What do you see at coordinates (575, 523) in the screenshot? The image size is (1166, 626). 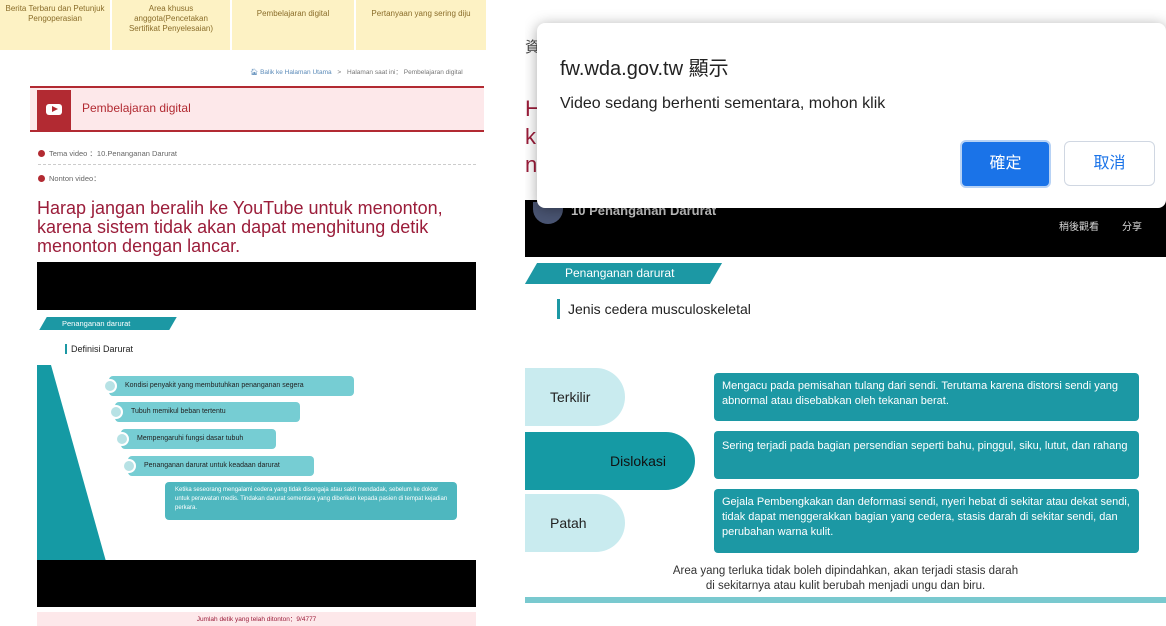 I see `injury-label-patah: Patah` at bounding box center [575, 523].